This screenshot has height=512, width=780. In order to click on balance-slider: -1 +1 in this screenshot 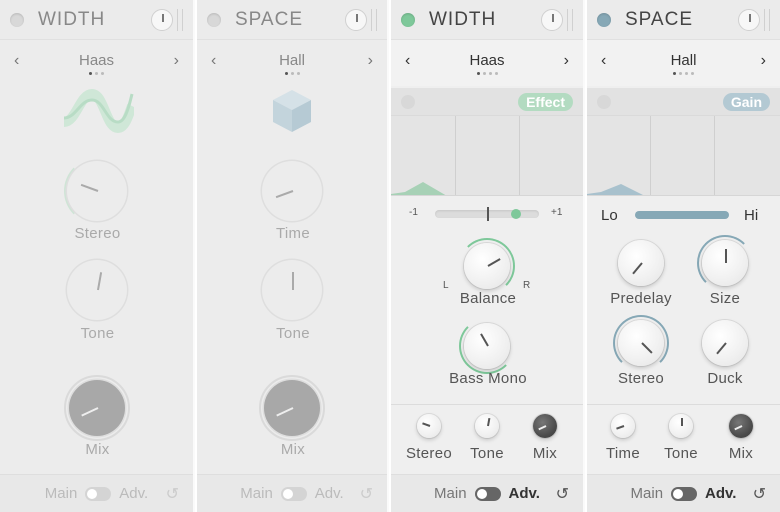, I will do `click(487, 214)`.